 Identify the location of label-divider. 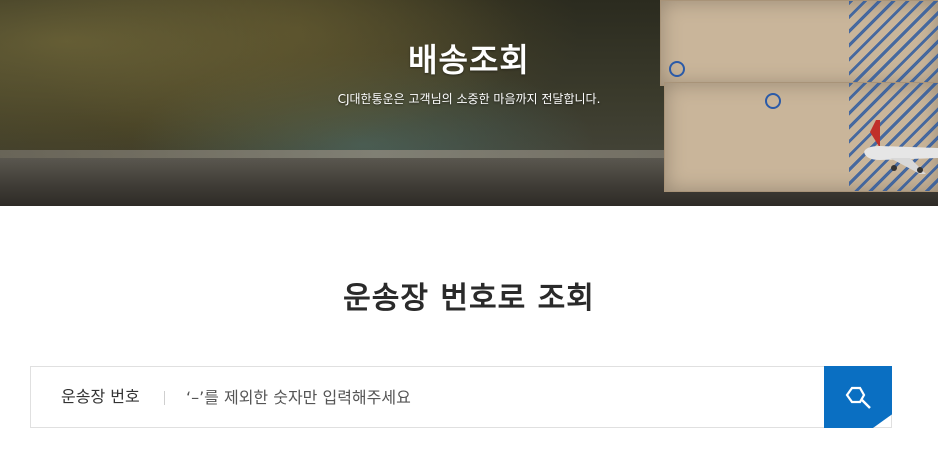
(164, 398).